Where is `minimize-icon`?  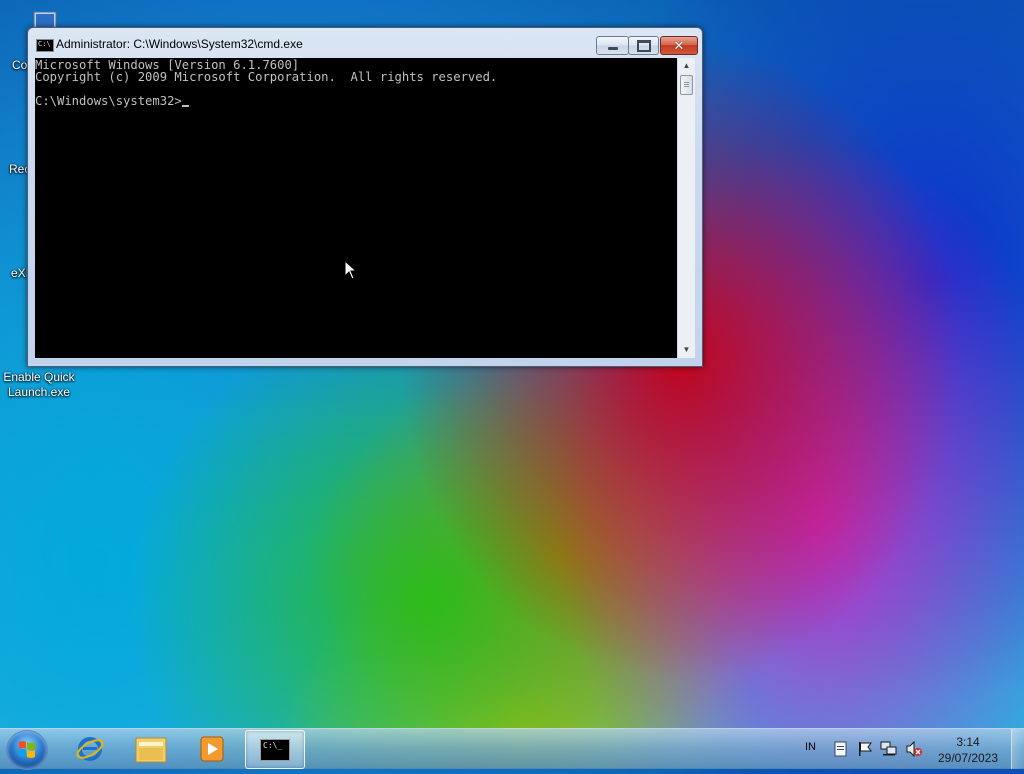 minimize-icon is located at coordinates (612, 48).